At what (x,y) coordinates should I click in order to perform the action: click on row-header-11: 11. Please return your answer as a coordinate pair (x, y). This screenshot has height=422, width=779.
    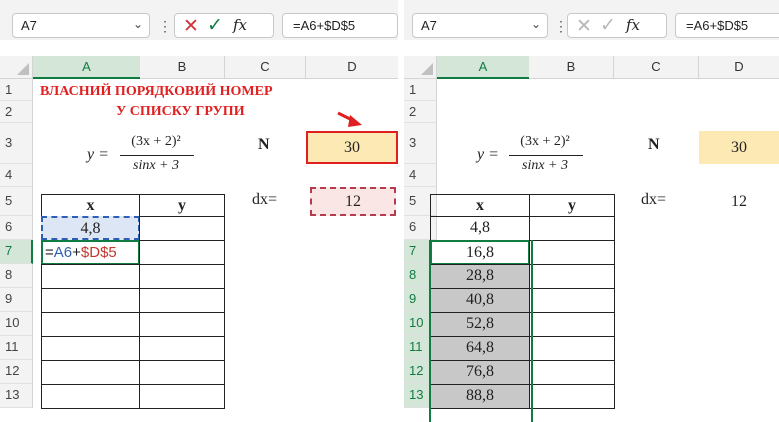
    Looking at the image, I should click on (16, 348).